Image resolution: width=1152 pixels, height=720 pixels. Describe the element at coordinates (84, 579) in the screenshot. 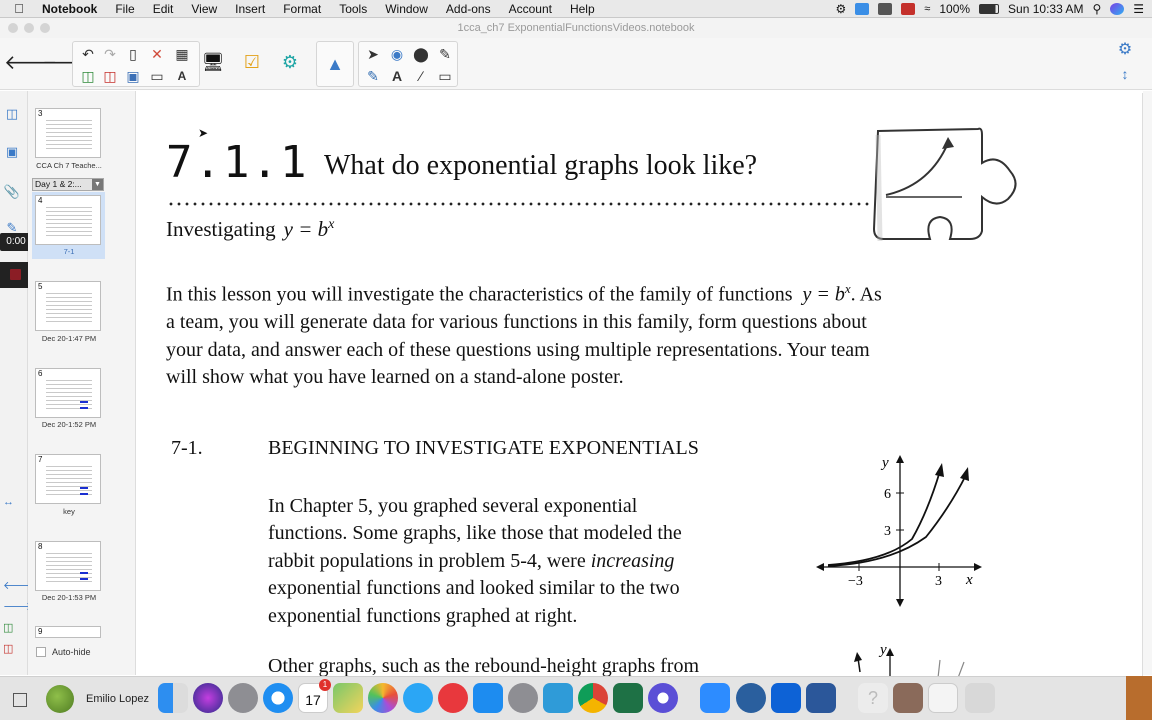

I see `thumbnail-mark` at that location.